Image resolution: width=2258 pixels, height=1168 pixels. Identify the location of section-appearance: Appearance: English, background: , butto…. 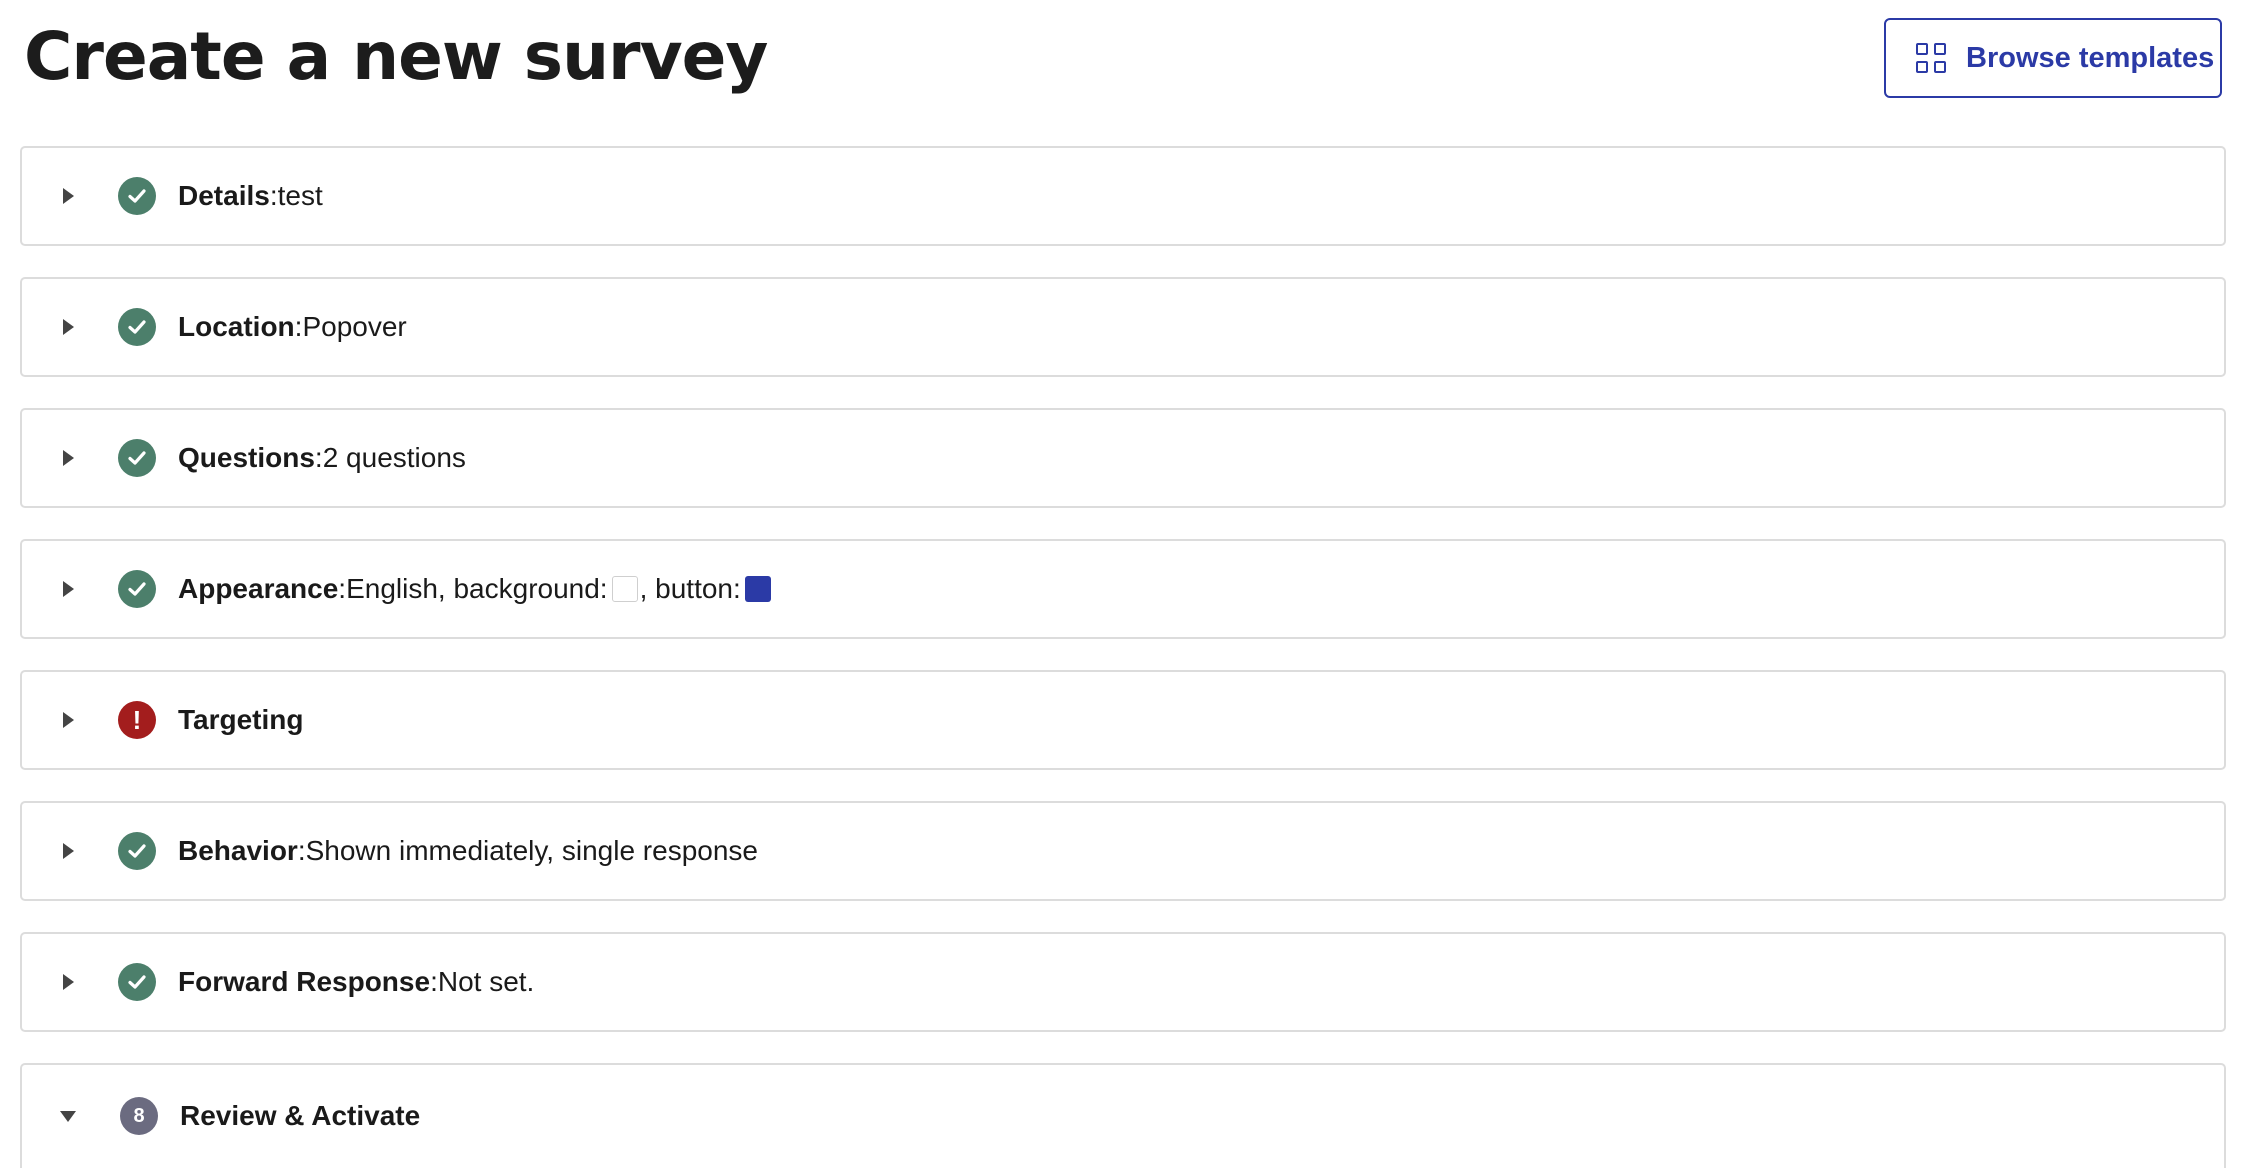
(1123, 589).